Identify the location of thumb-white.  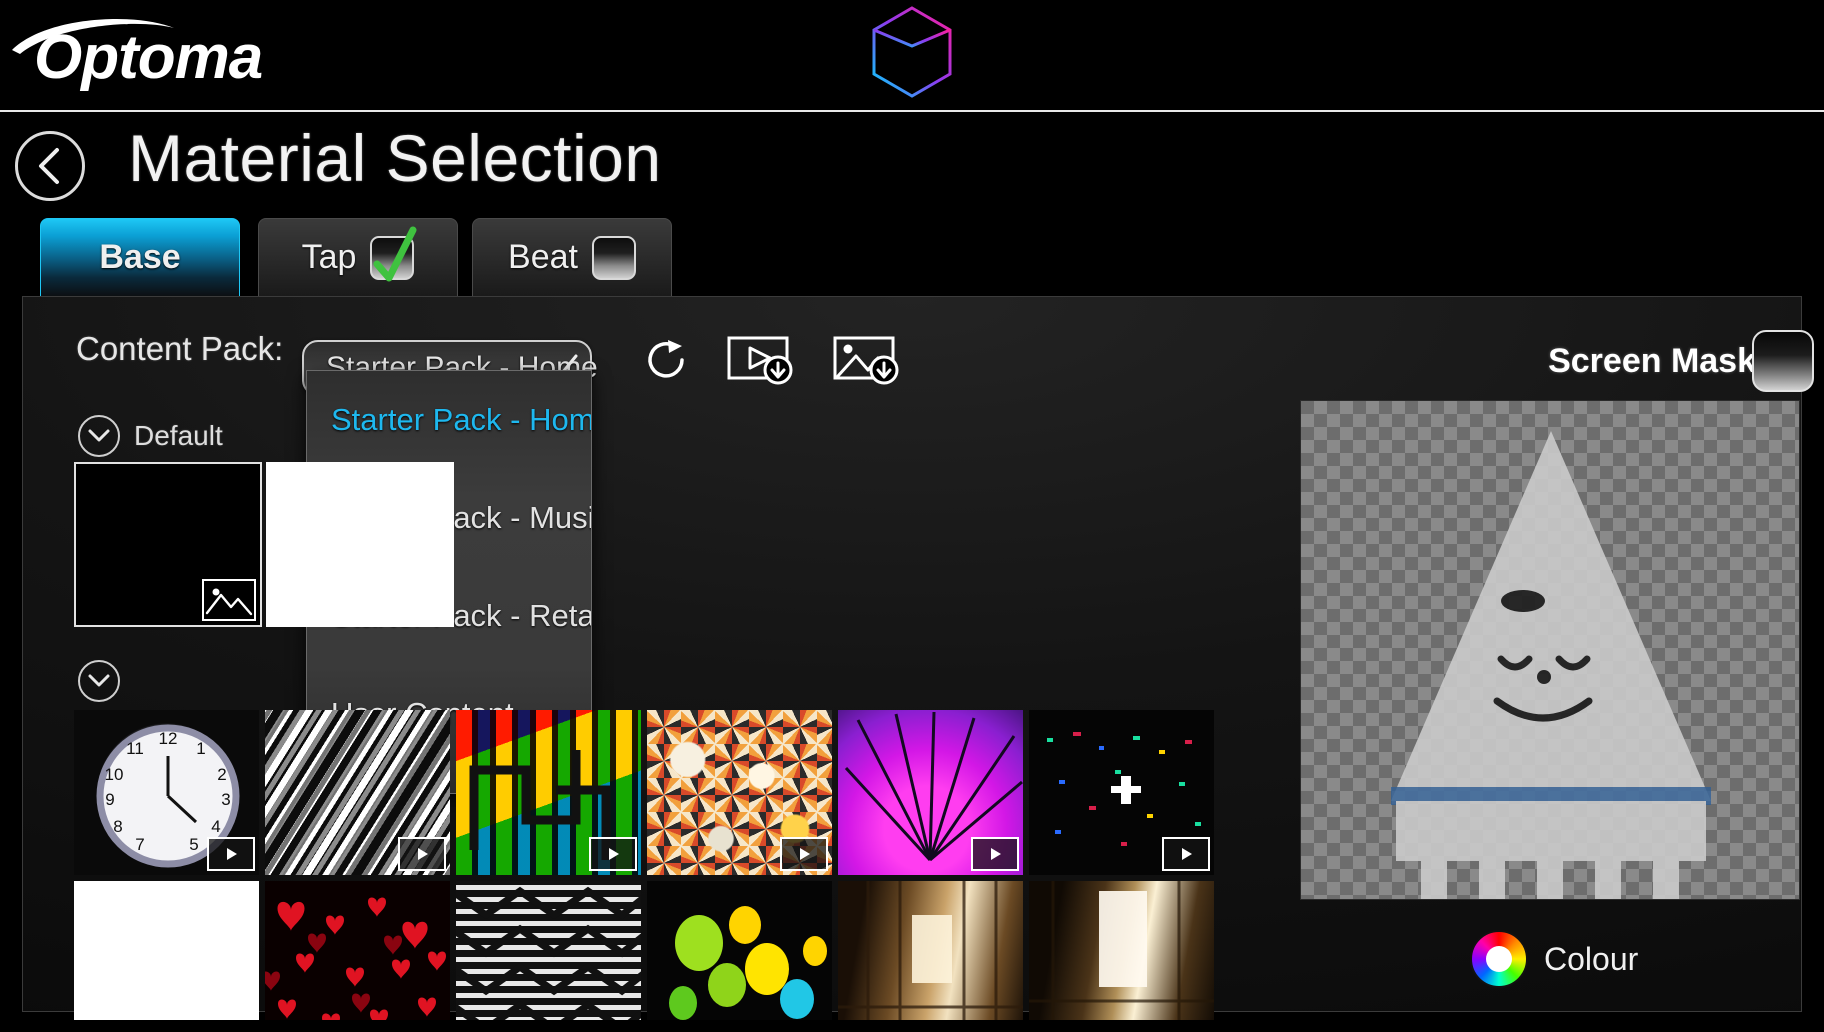
(166, 956).